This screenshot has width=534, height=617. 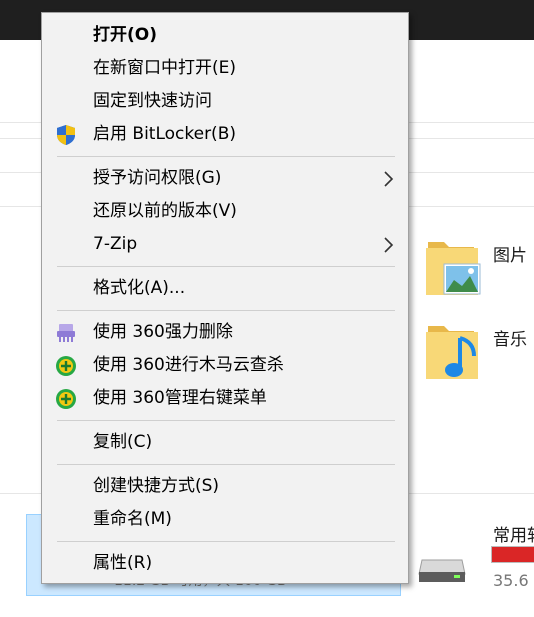 What do you see at coordinates (225, 563) in the screenshot?
I see `menu-item-properties: 属性(R)` at bounding box center [225, 563].